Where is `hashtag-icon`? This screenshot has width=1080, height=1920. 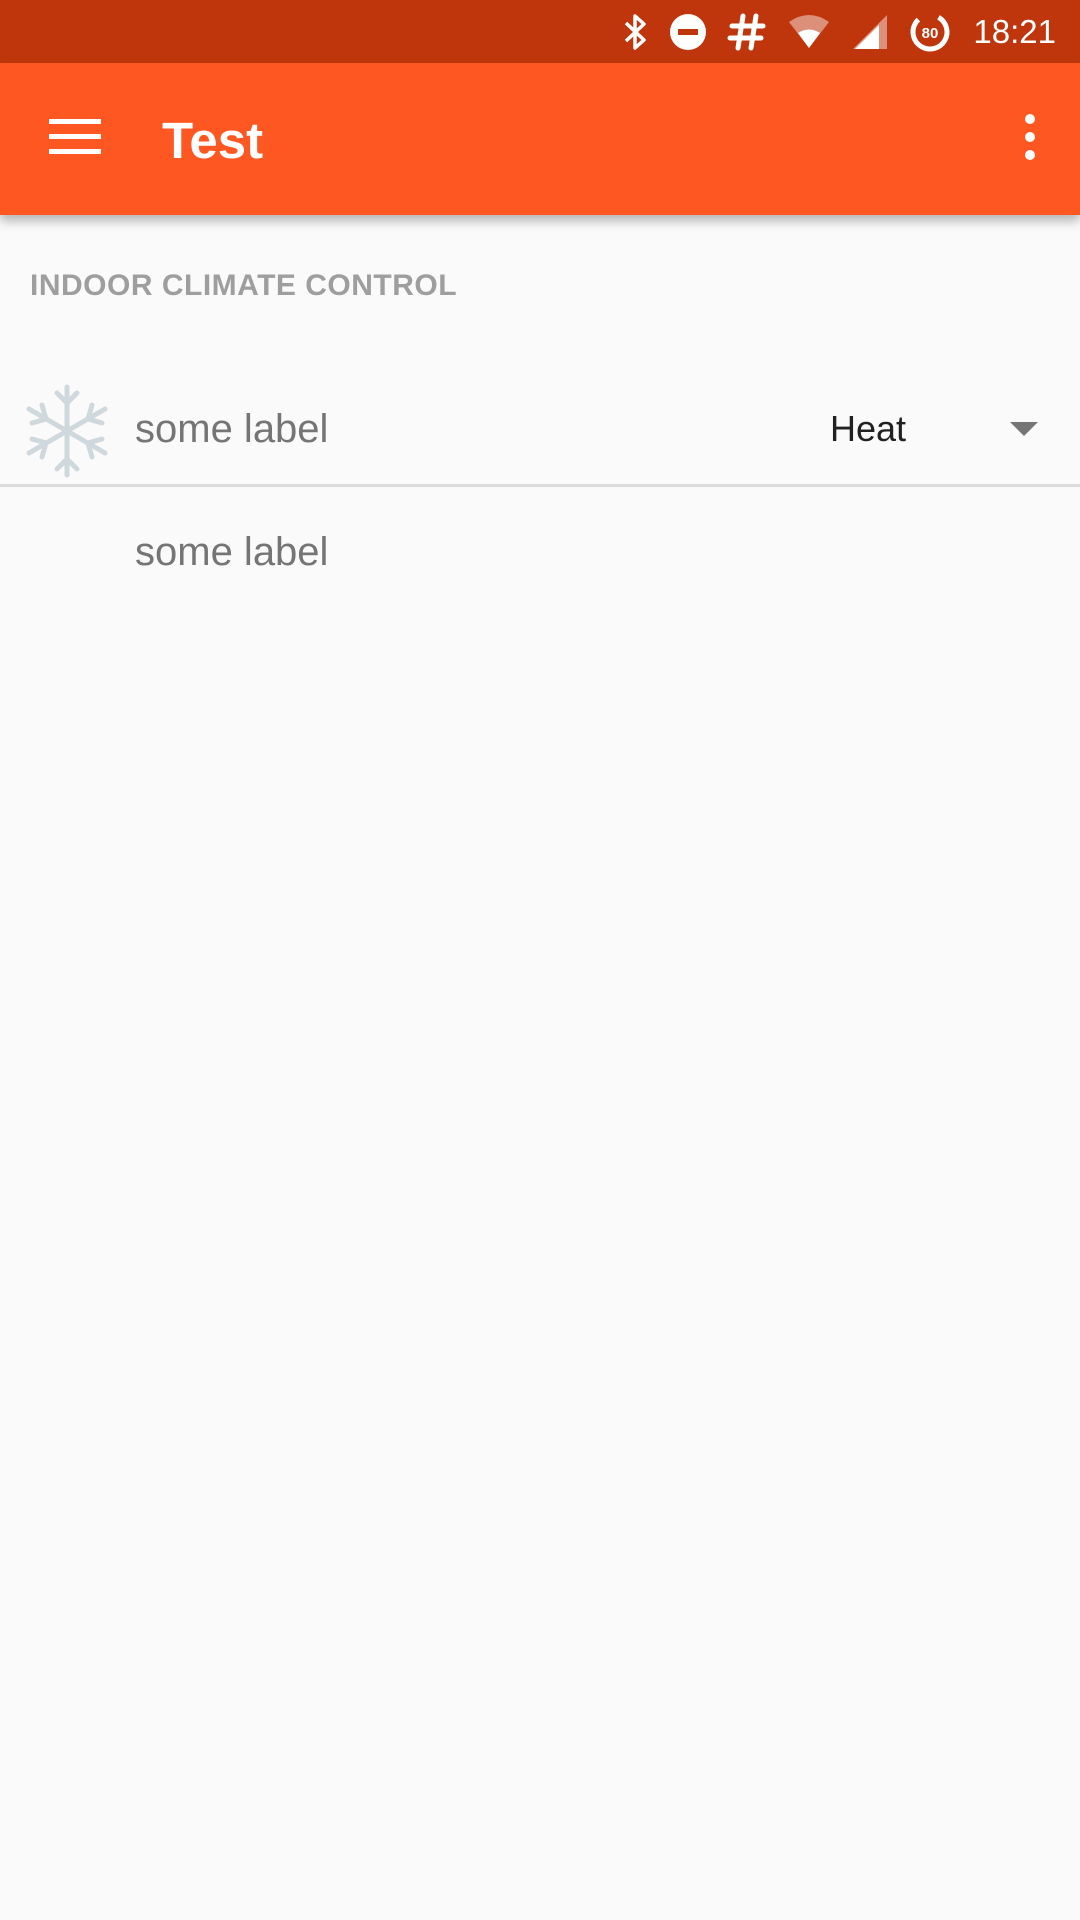
hashtag-icon is located at coordinates (747, 32).